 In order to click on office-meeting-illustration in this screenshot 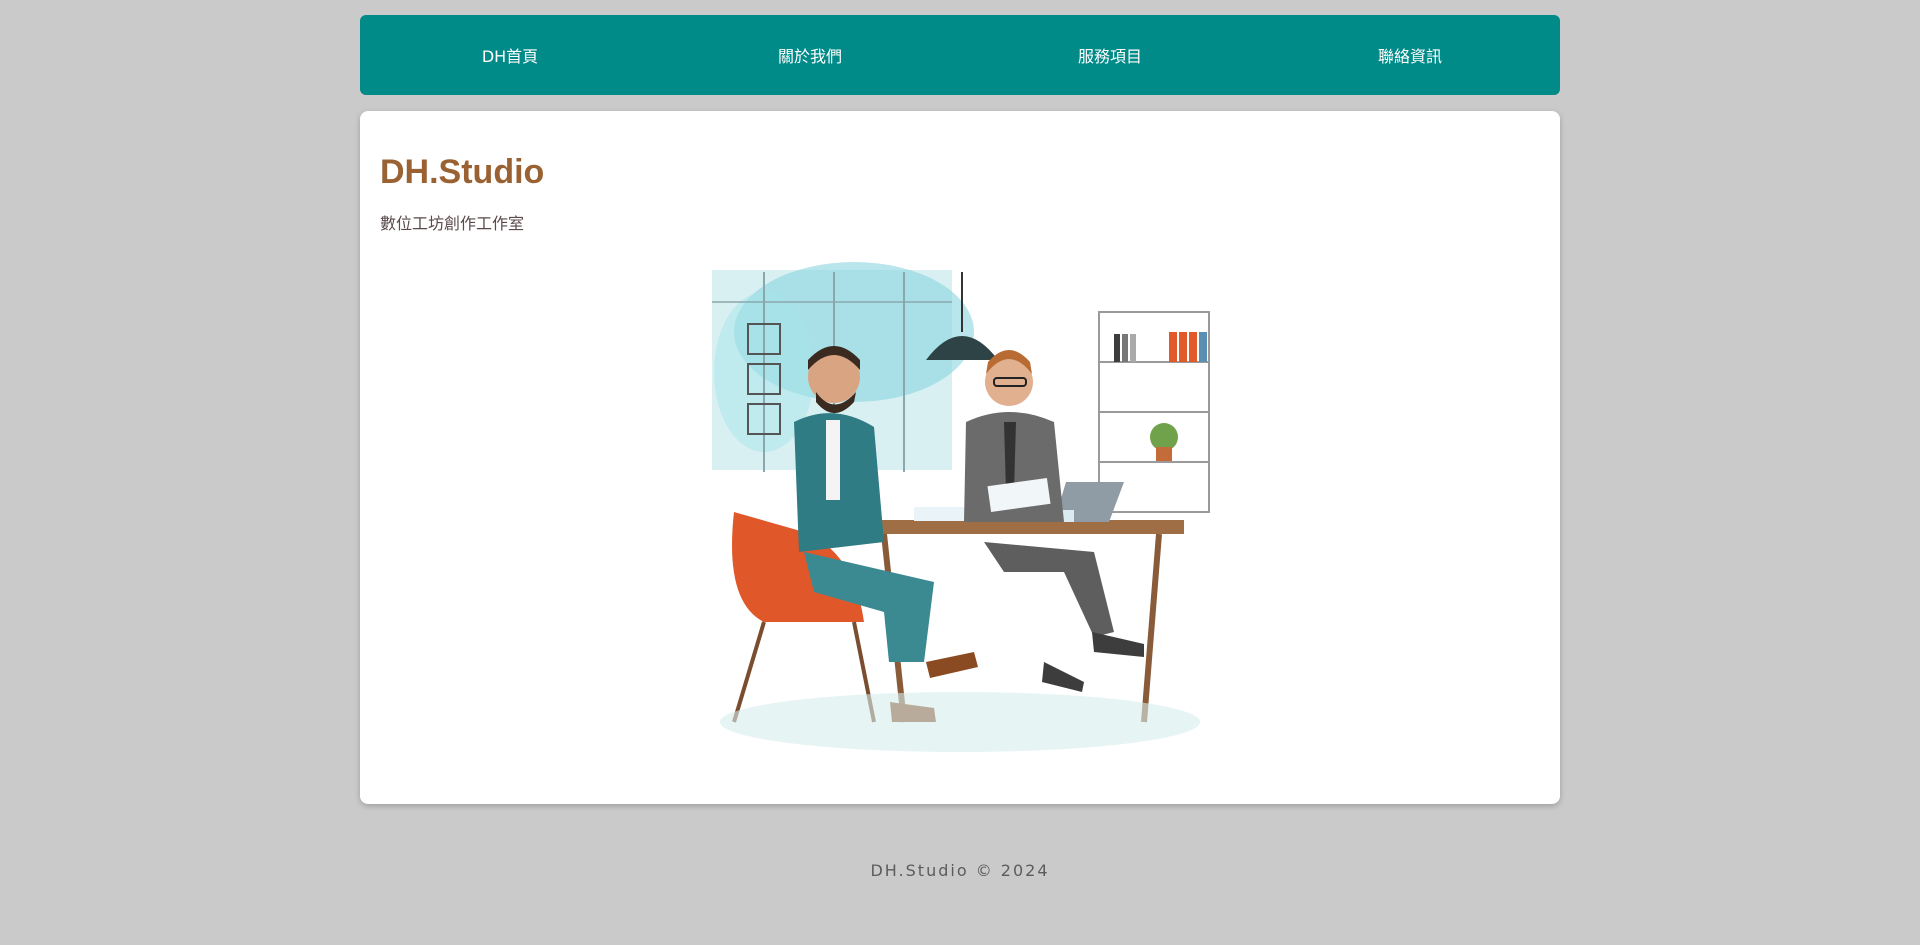, I will do `click(960, 508)`.